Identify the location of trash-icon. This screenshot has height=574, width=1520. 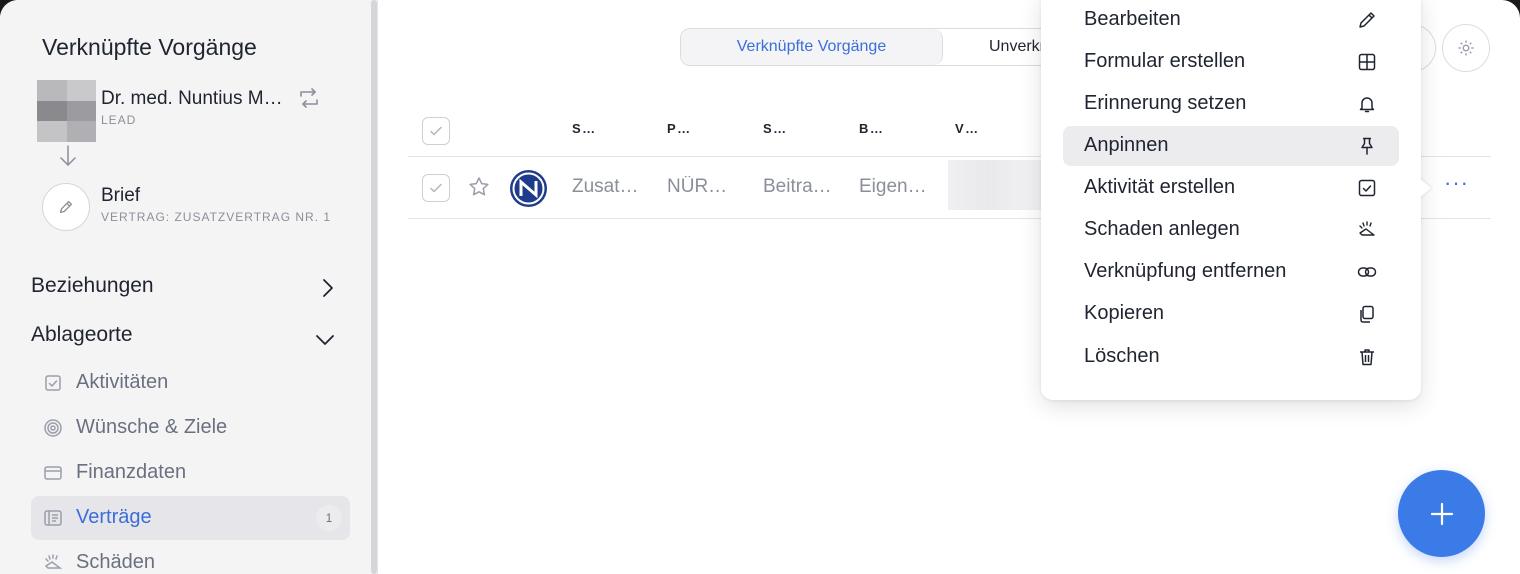
(1367, 357).